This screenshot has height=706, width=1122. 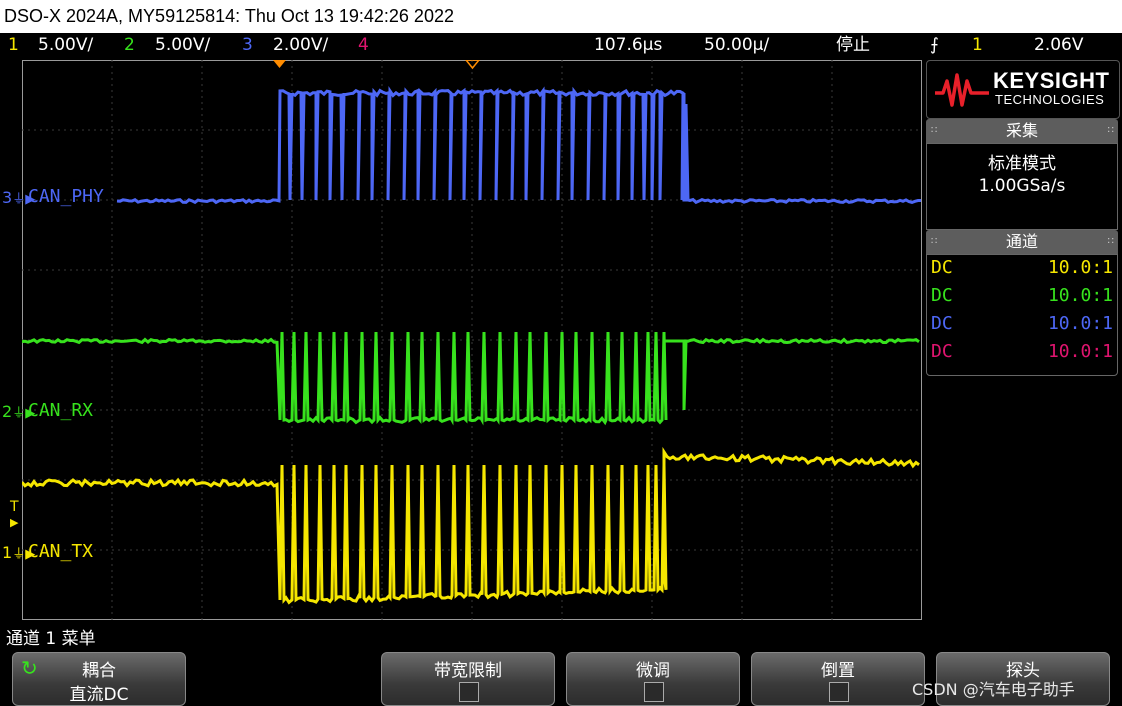 I want to click on run-state: 停止, so click(x=853, y=45).